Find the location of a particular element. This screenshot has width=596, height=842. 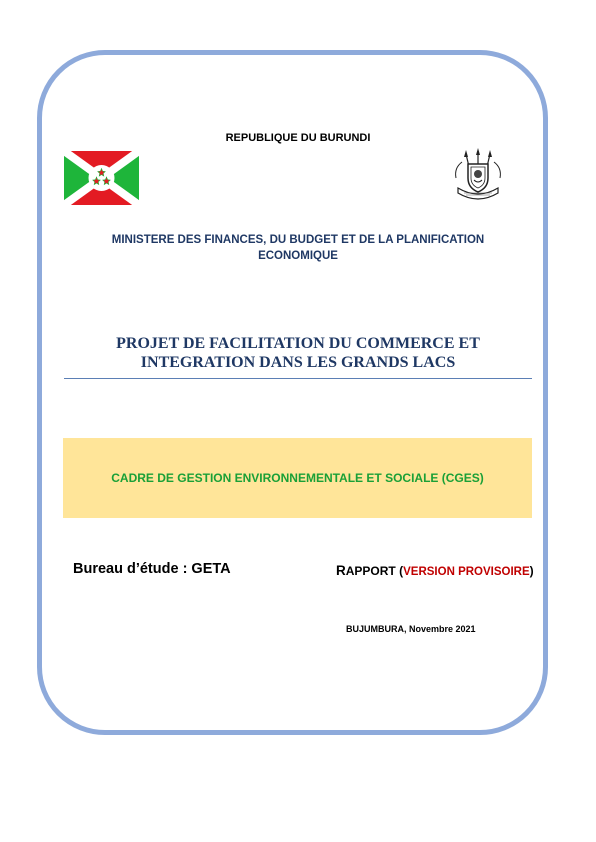

report-status: RAPPORT (VERSION PROVISOIRE) is located at coordinates (435, 570).